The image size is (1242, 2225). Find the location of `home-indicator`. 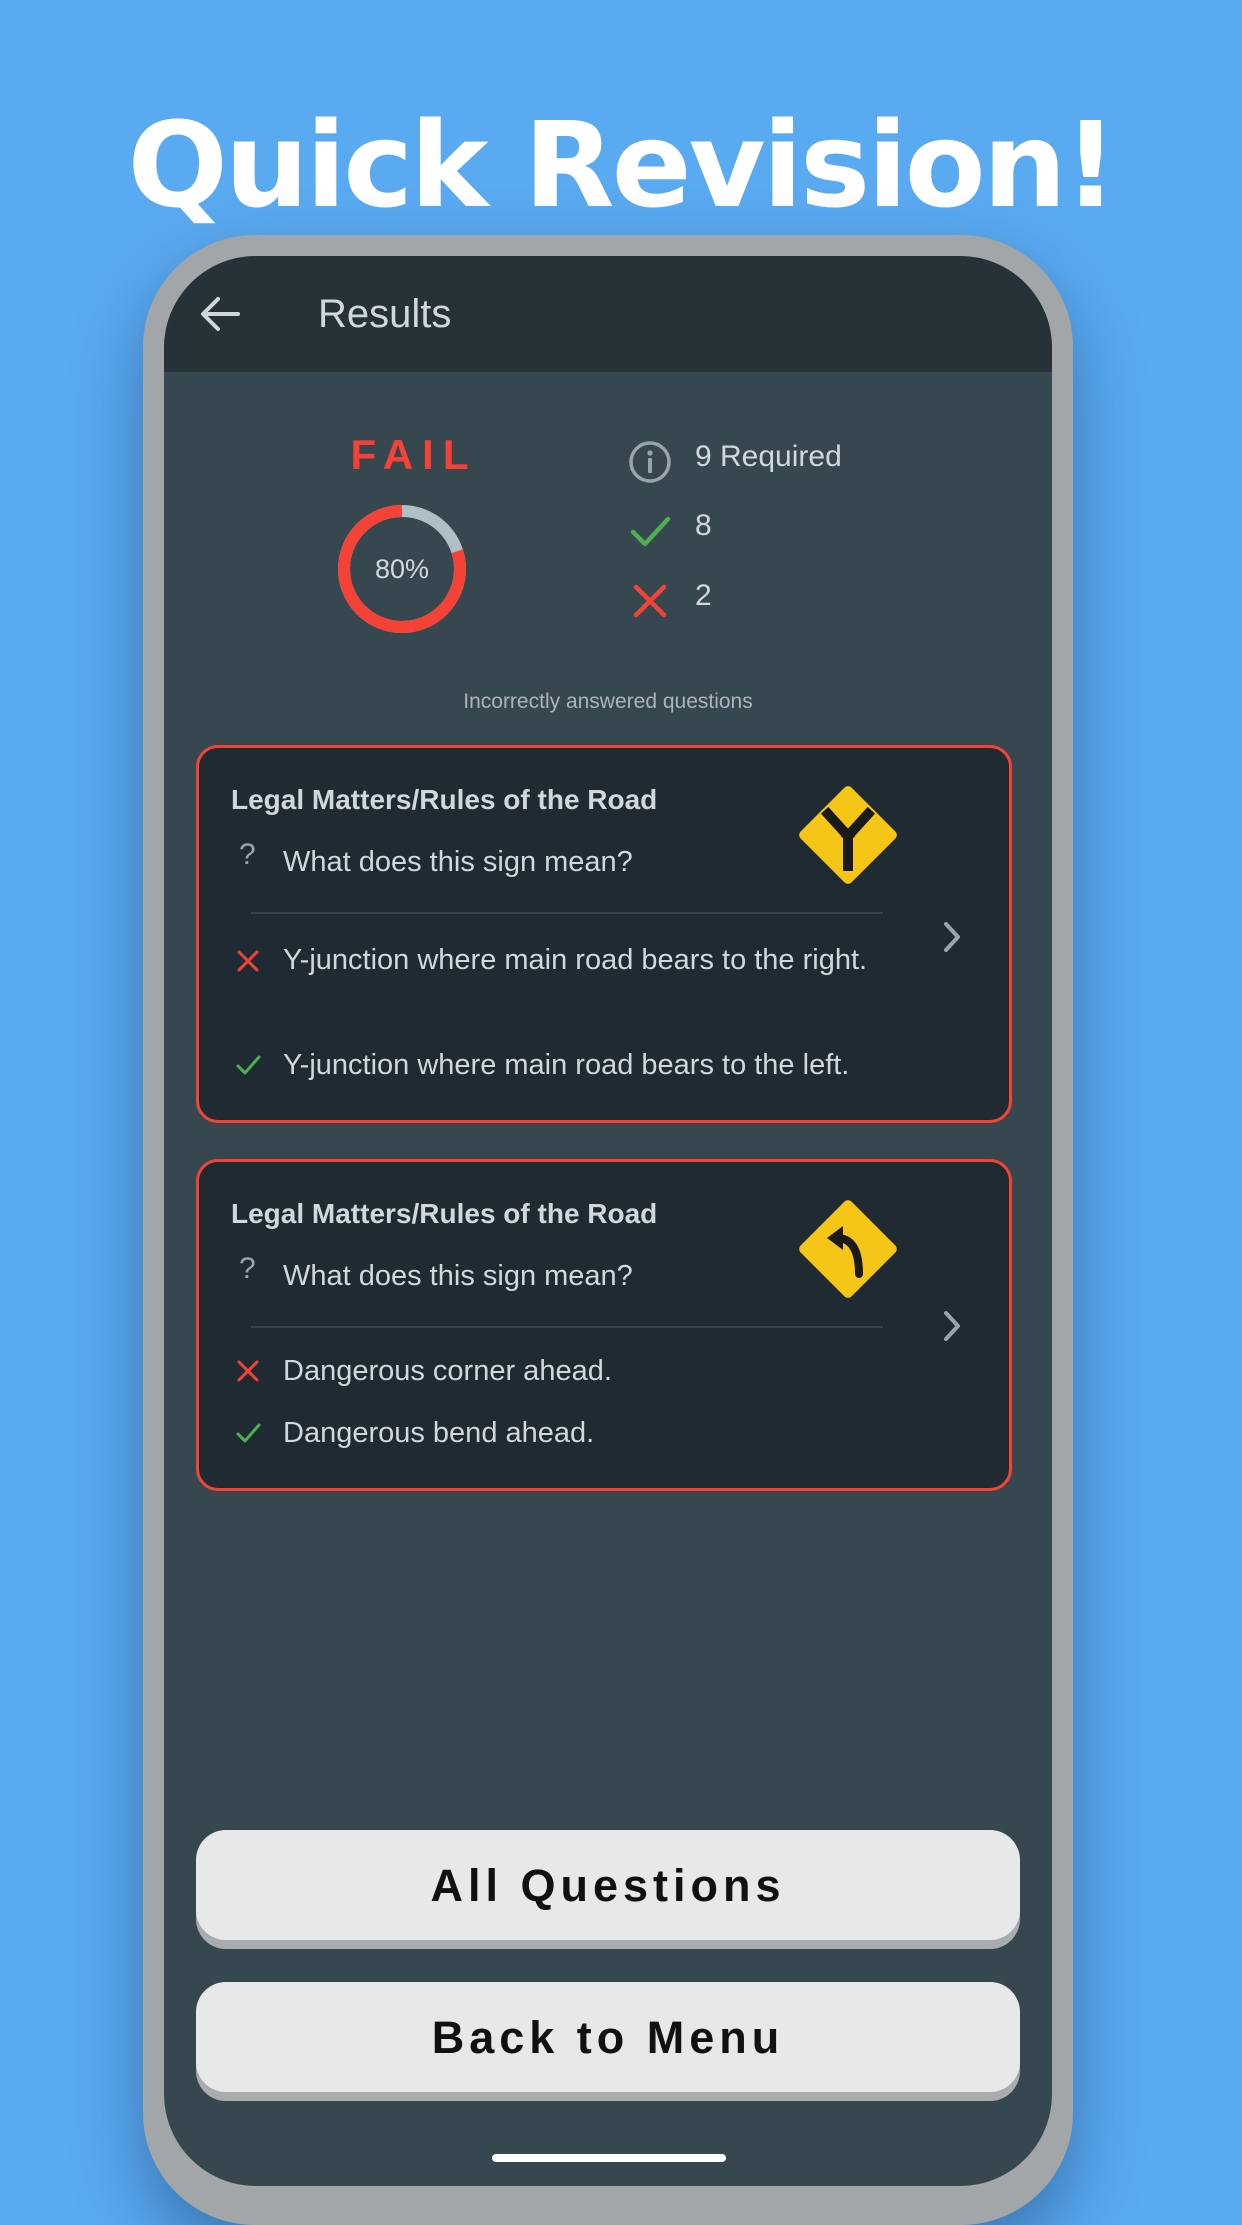

home-indicator is located at coordinates (609, 2158).